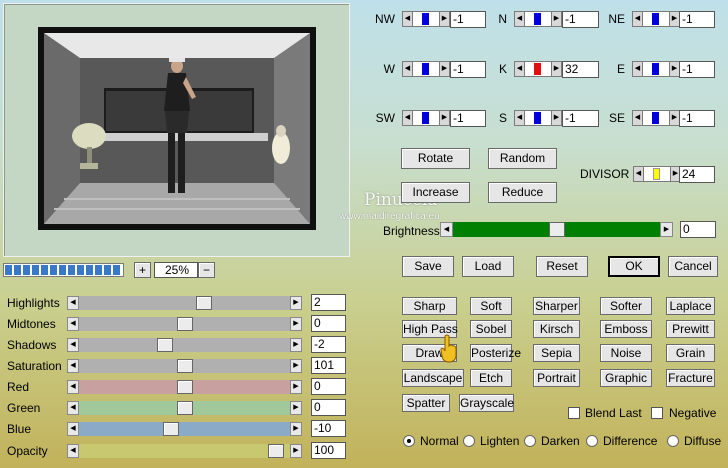 The image size is (728, 468). Describe the element at coordinates (698, 229) in the screenshot. I see `brightness-field: 0` at that location.